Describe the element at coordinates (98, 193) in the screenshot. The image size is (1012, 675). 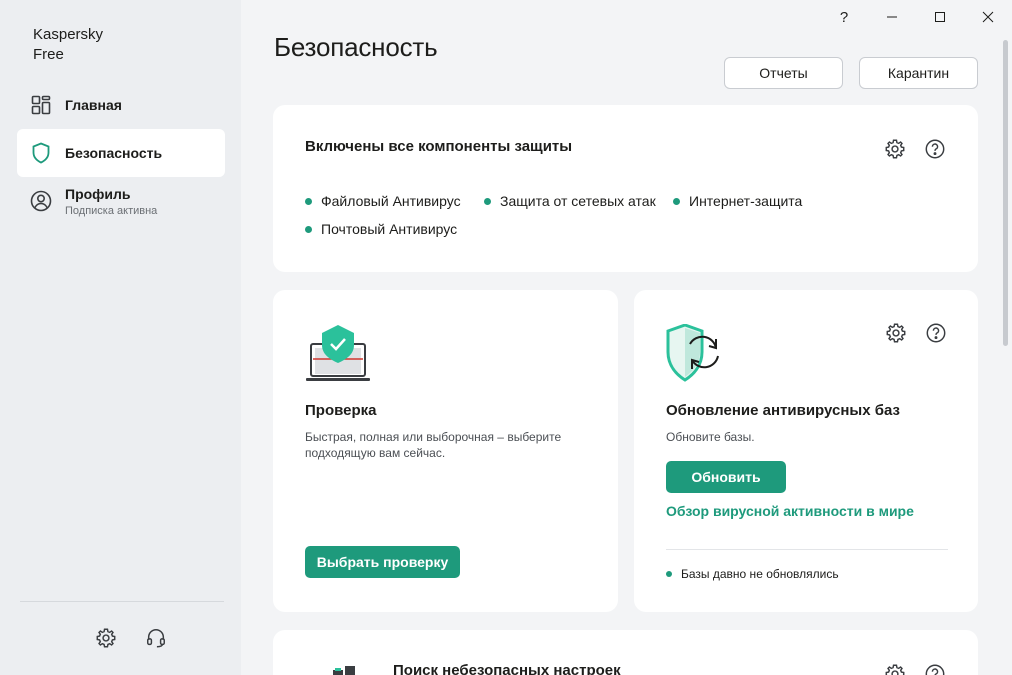
I see `sidebar-item-label: Профиль` at that location.